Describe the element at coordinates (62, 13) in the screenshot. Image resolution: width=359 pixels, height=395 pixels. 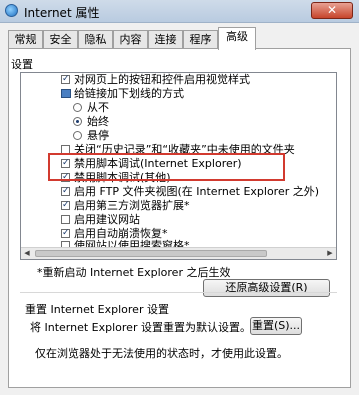
I see `window-title: Internet 属性` at that location.